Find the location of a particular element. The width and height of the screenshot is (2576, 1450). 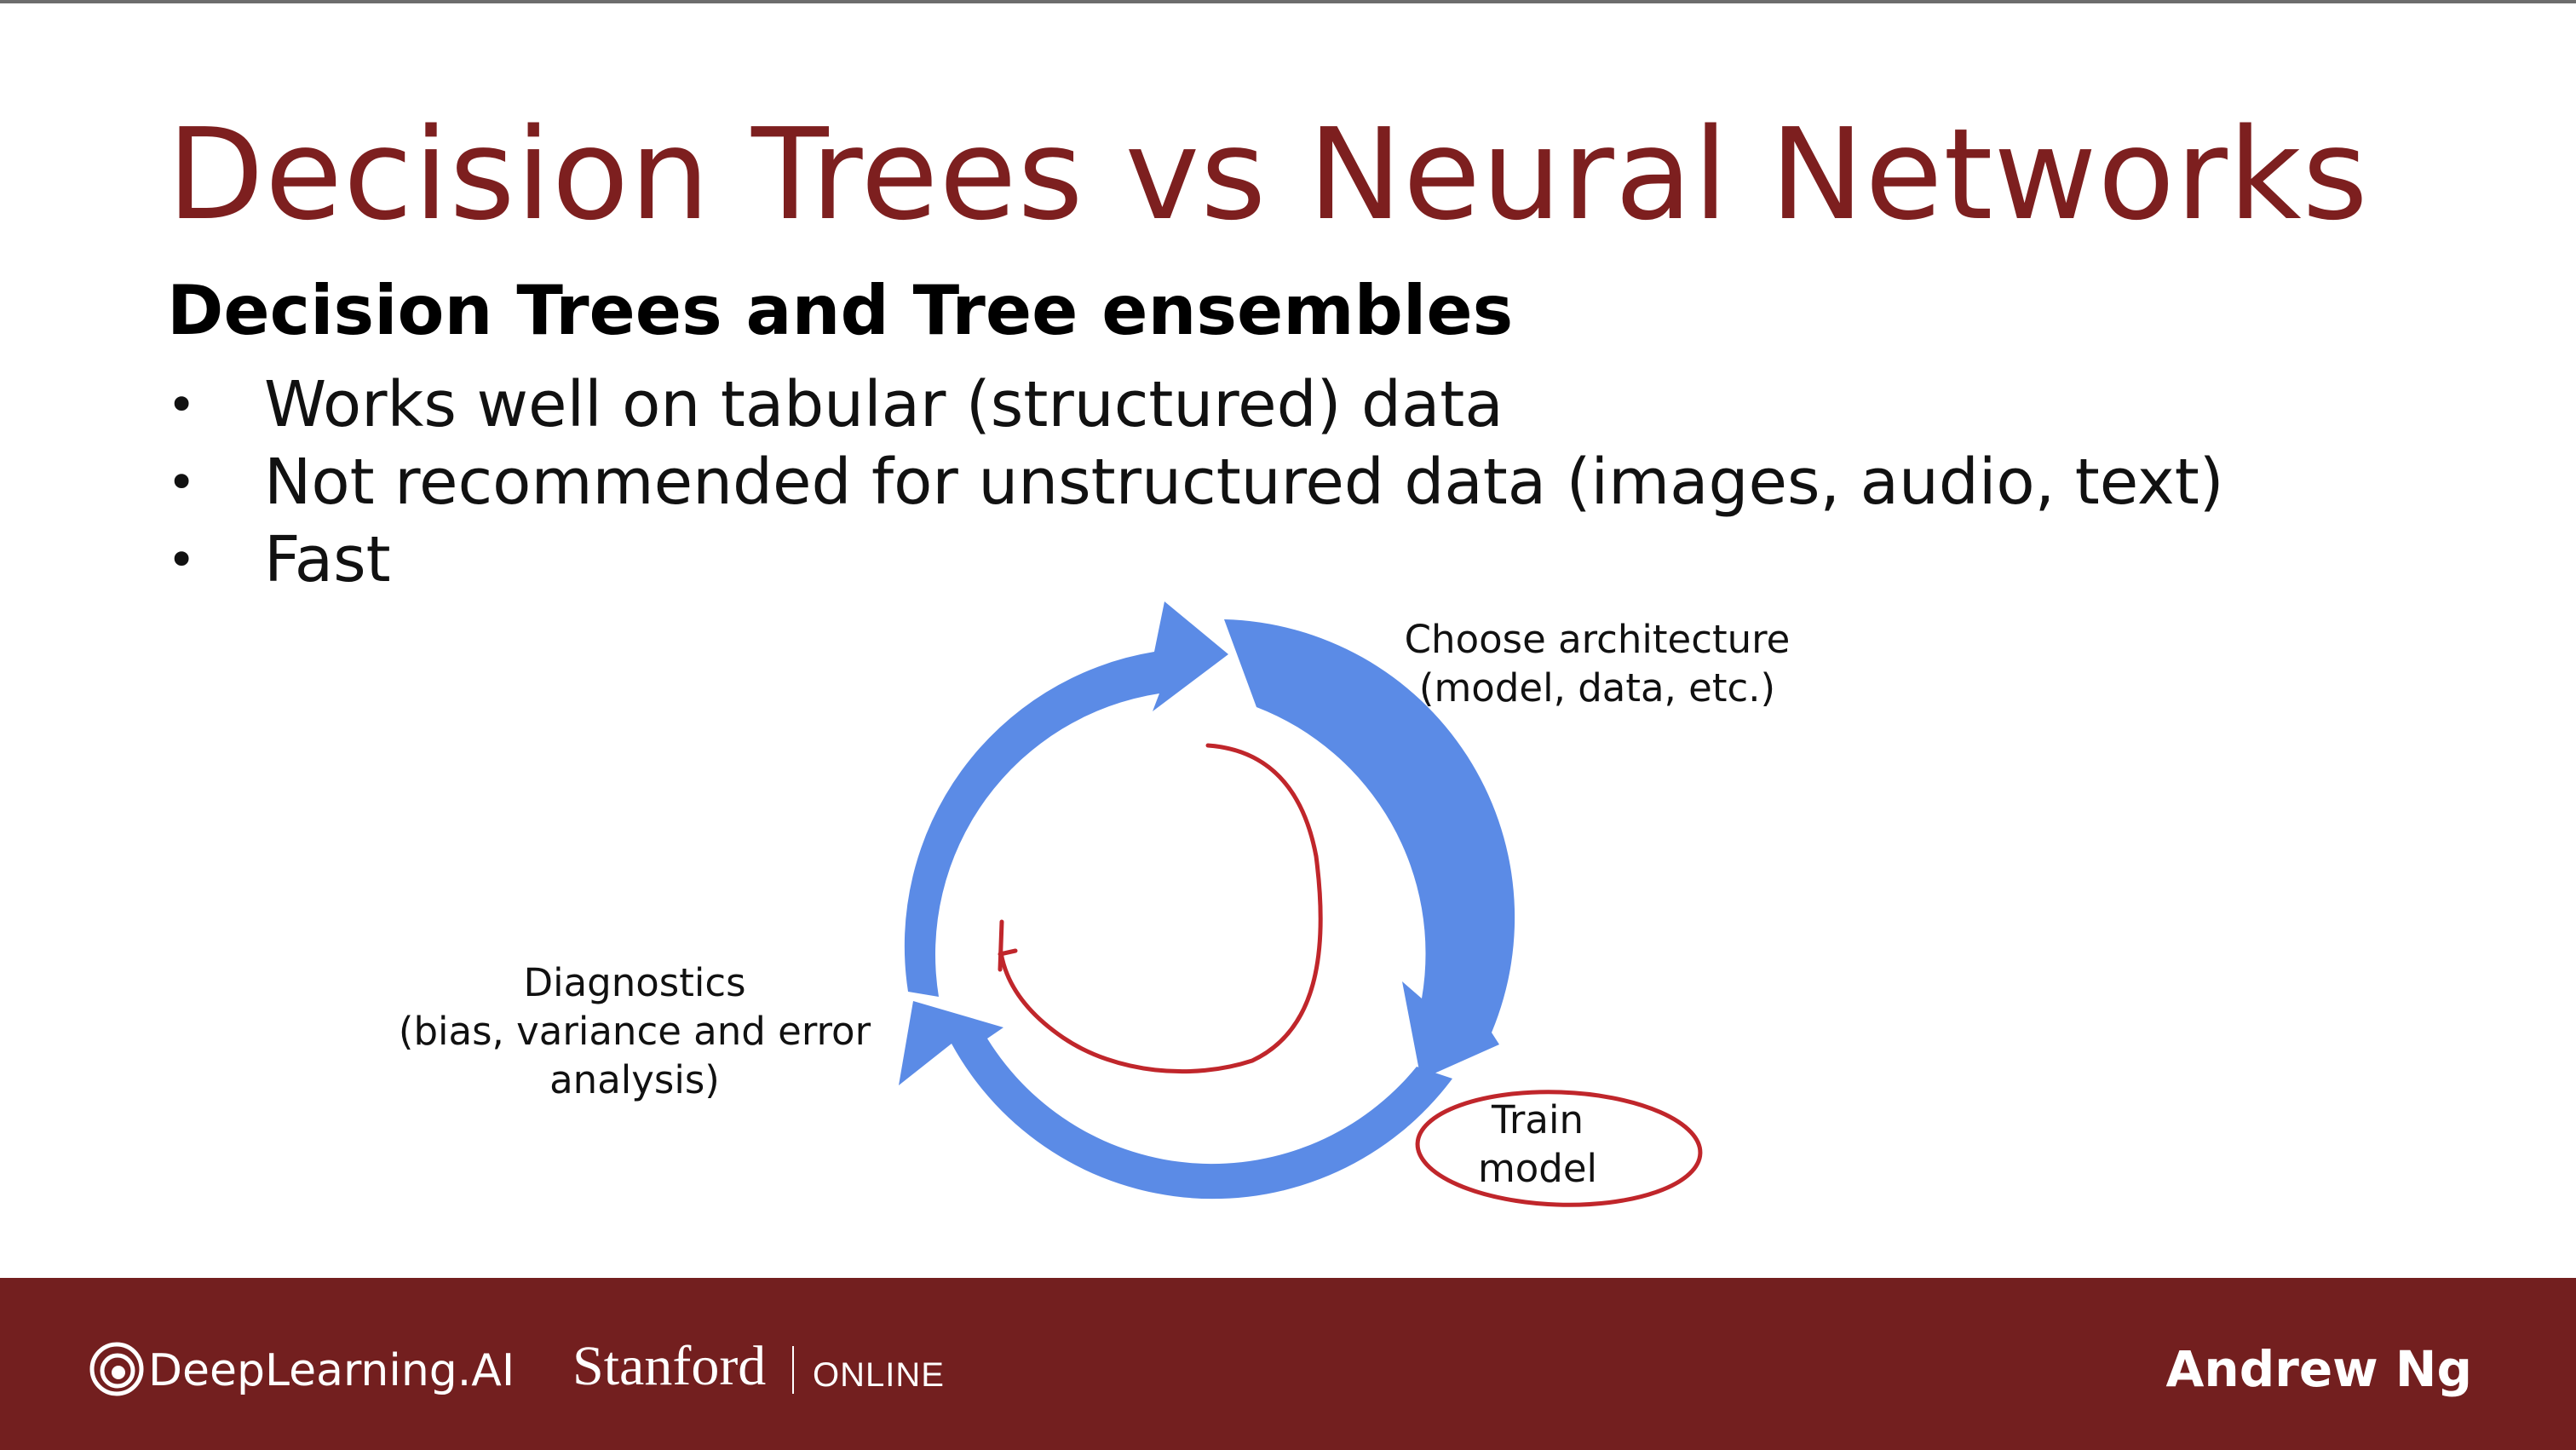

logo-divider is located at coordinates (793, 1370).